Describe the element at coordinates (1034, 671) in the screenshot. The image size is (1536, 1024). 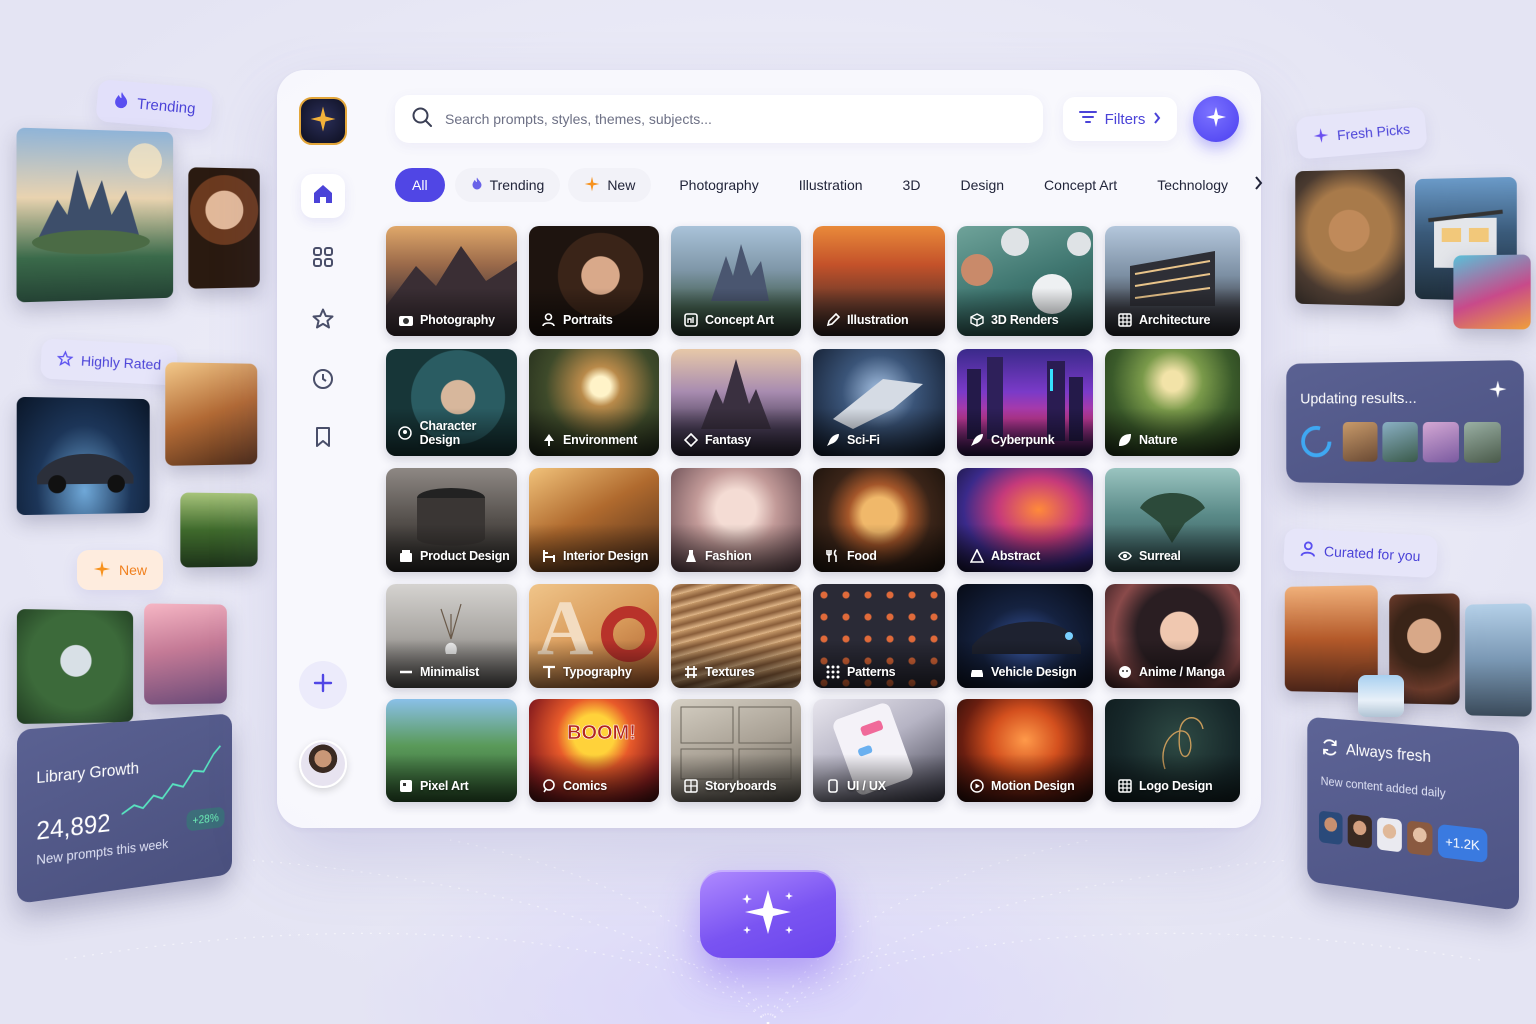
I see `tile-label: Vehicle Design` at that location.